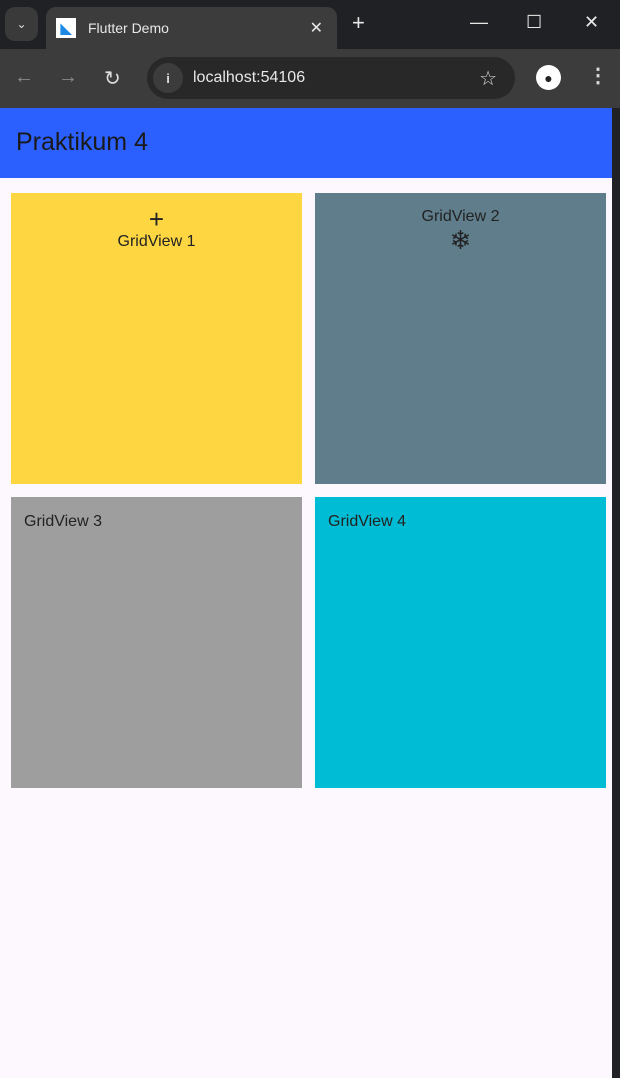 This screenshot has height=1078, width=620. Describe the element at coordinates (66, 28) in the screenshot. I see `flutter-favicon-icon: ◣` at that location.